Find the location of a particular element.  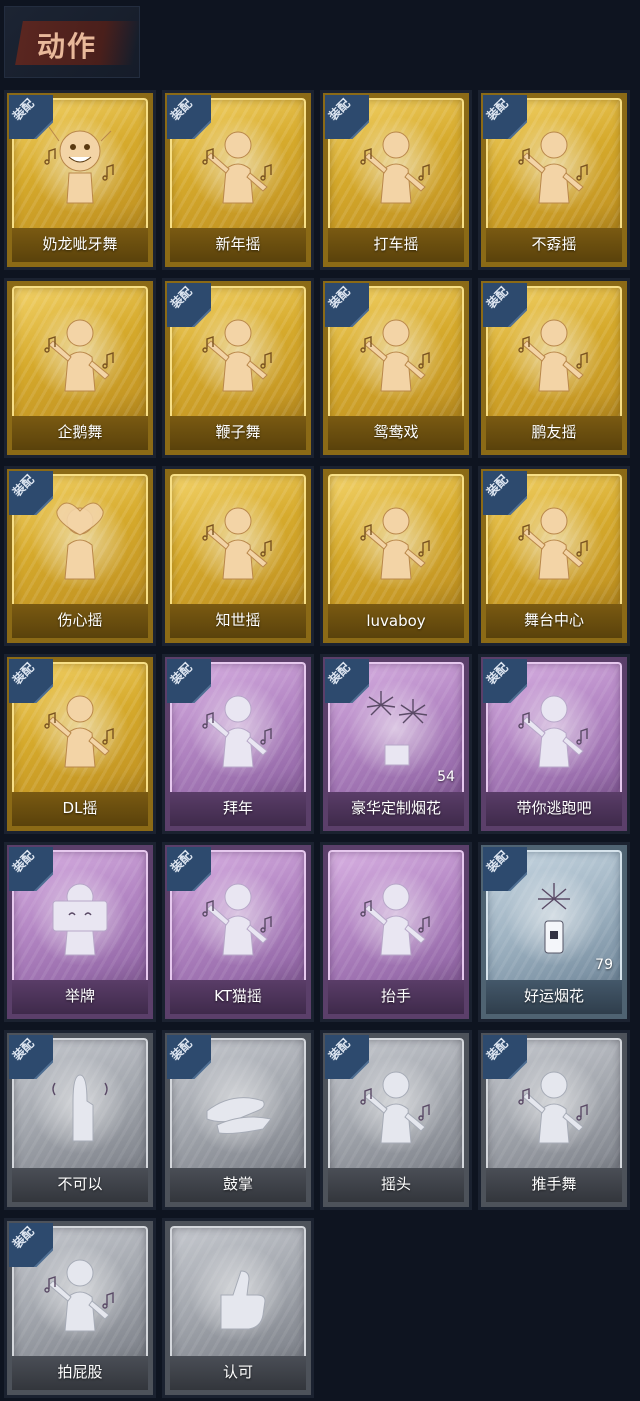

action-card: 鞭子舞 装配 is located at coordinates (238, 368).